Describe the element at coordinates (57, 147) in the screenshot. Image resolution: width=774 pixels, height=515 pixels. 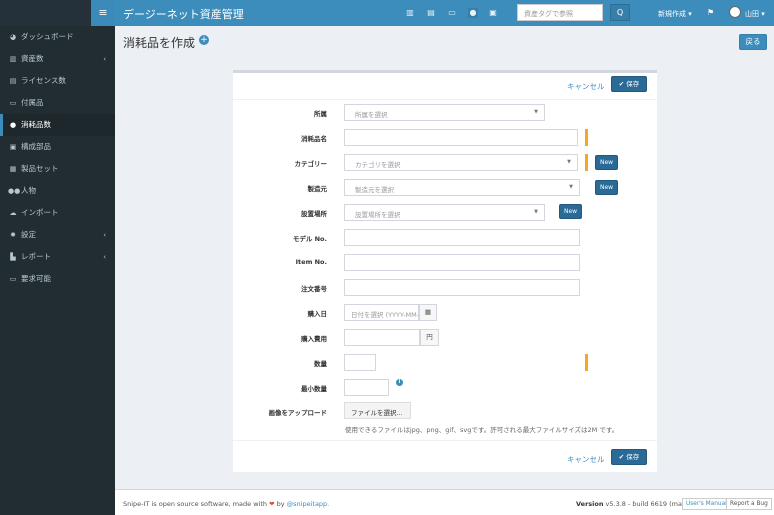
I see `sidebar-item-components: ▣ 構成部品` at that location.